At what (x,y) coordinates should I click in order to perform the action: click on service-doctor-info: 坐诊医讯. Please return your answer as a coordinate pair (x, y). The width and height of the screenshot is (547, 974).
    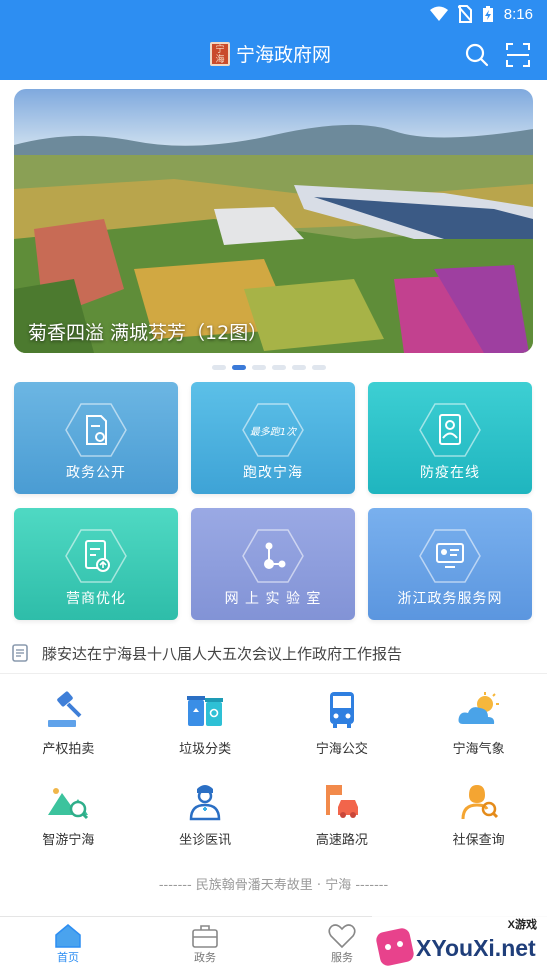
    Looking at the image, I should click on (205, 814).